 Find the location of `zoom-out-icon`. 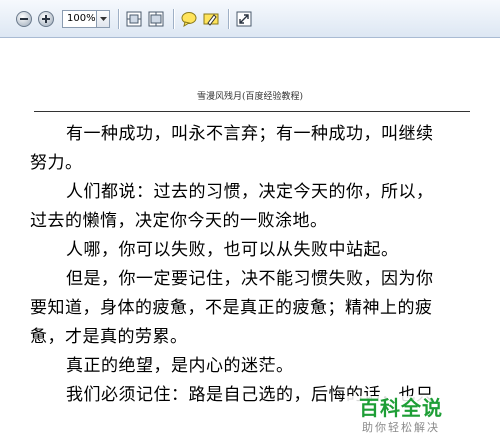

zoom-out-icon is located at coordinates (24, 19).